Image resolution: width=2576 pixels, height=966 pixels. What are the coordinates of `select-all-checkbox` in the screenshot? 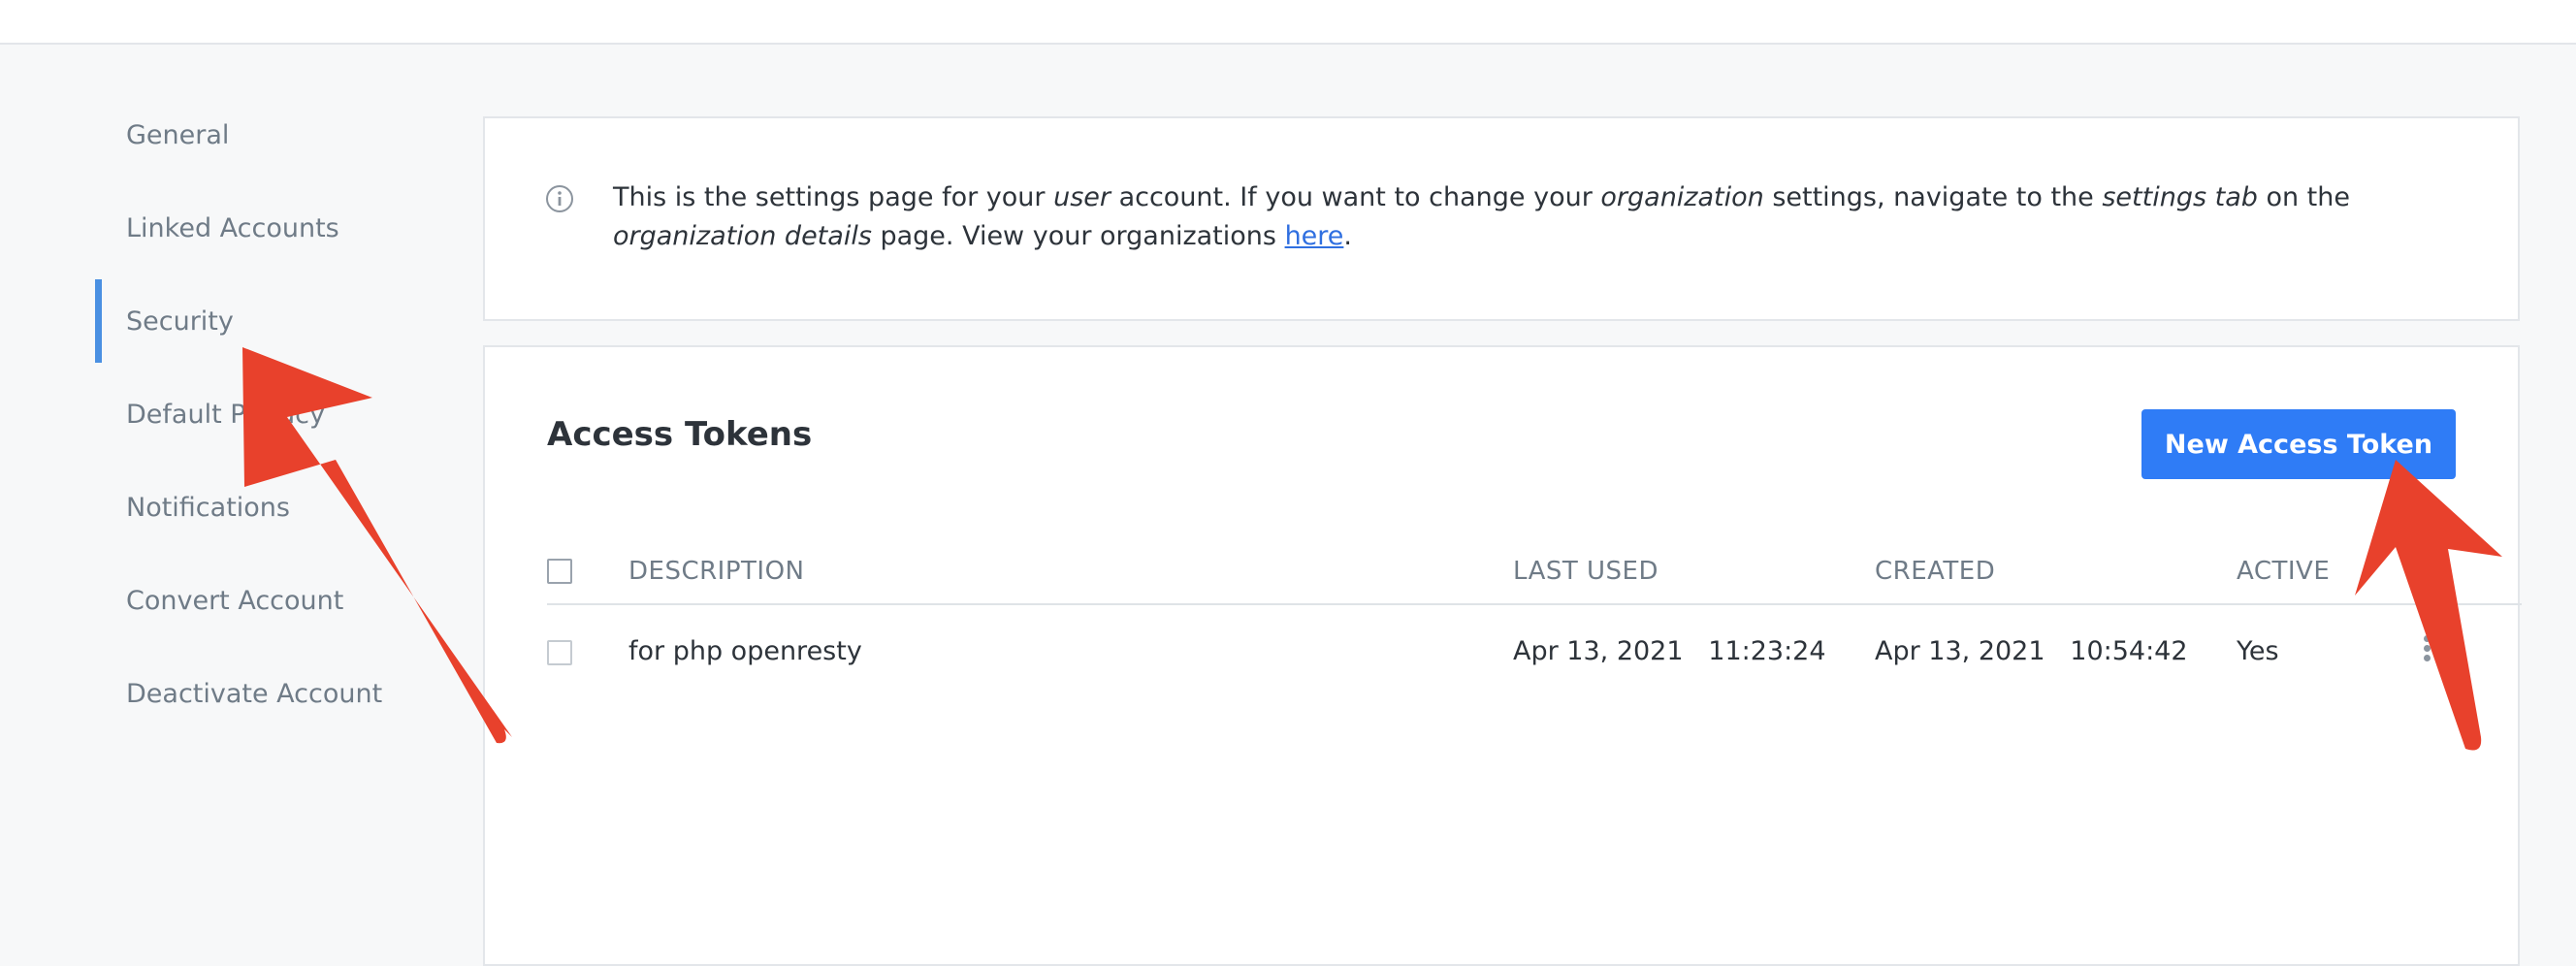 It's located at (559, 571).